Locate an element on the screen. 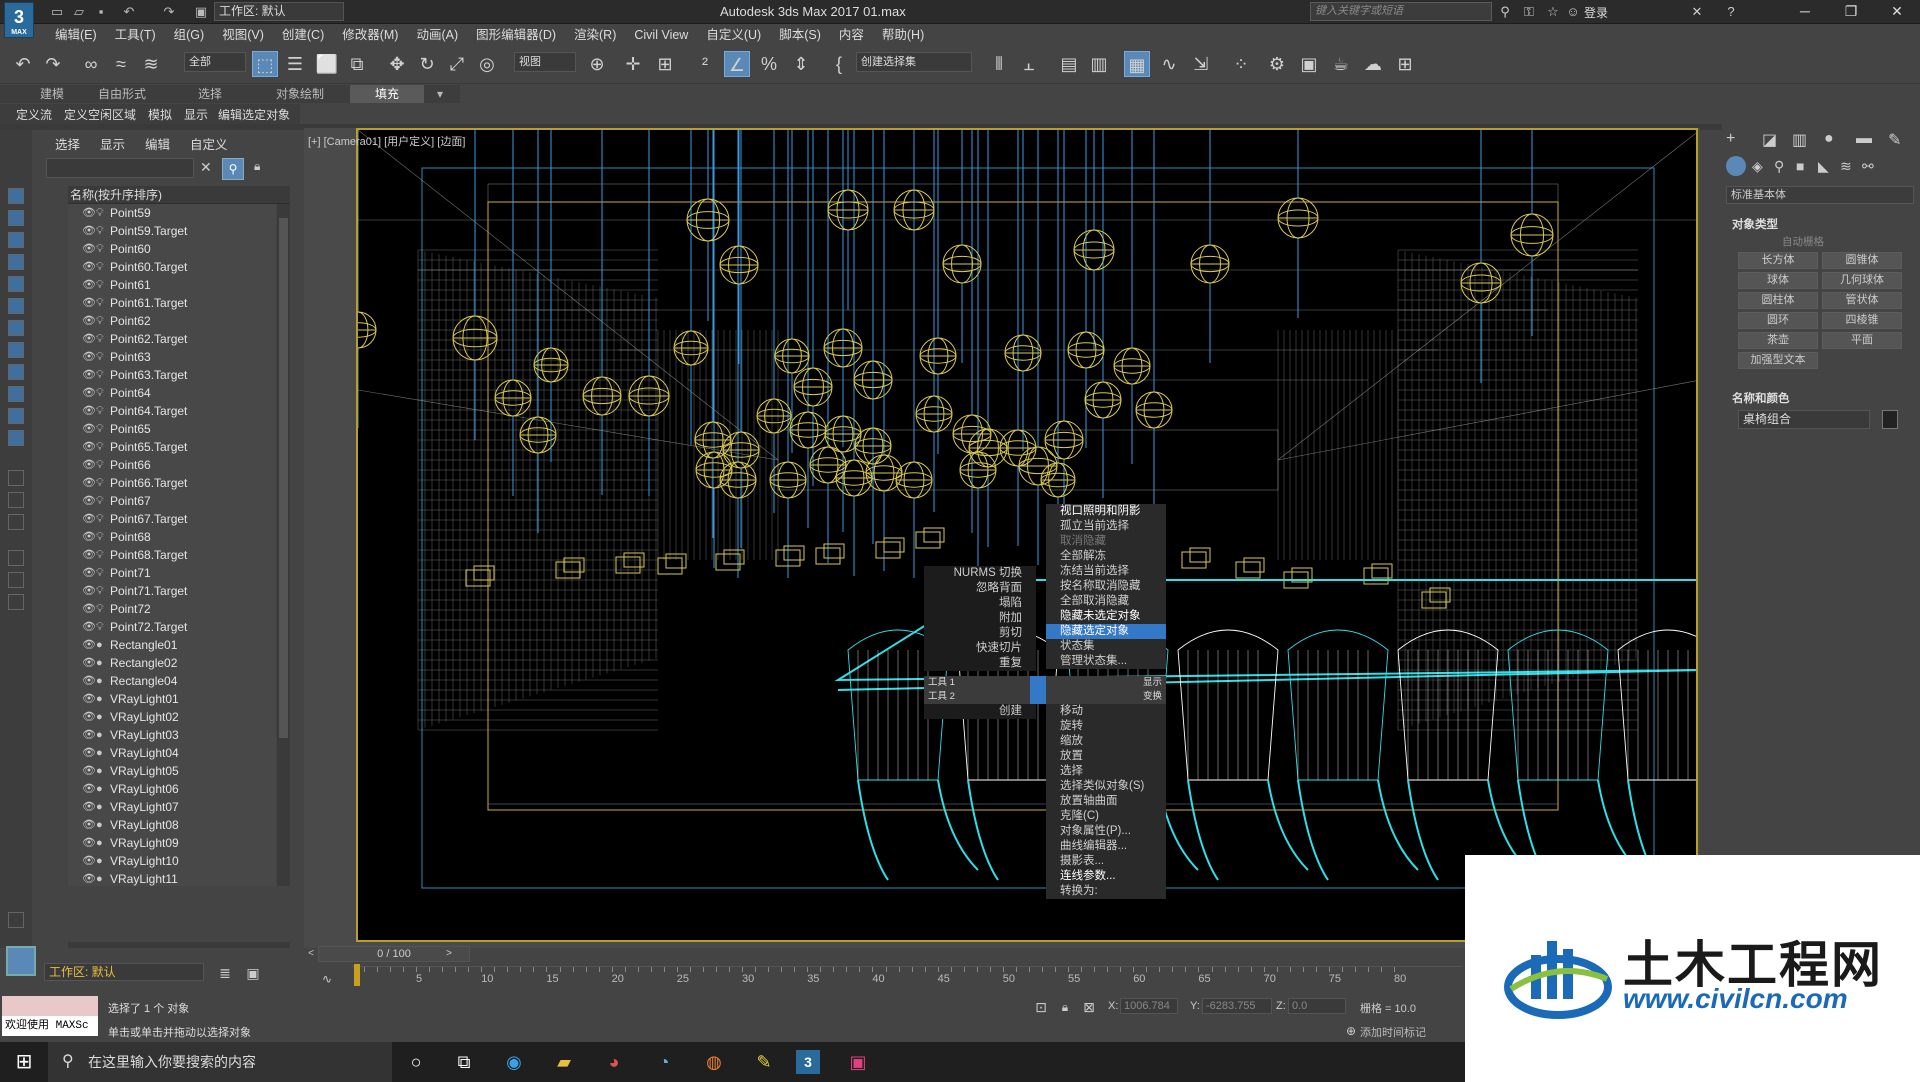  workspace-select: 工作区: 默认 is located at coordinates (279, 11).